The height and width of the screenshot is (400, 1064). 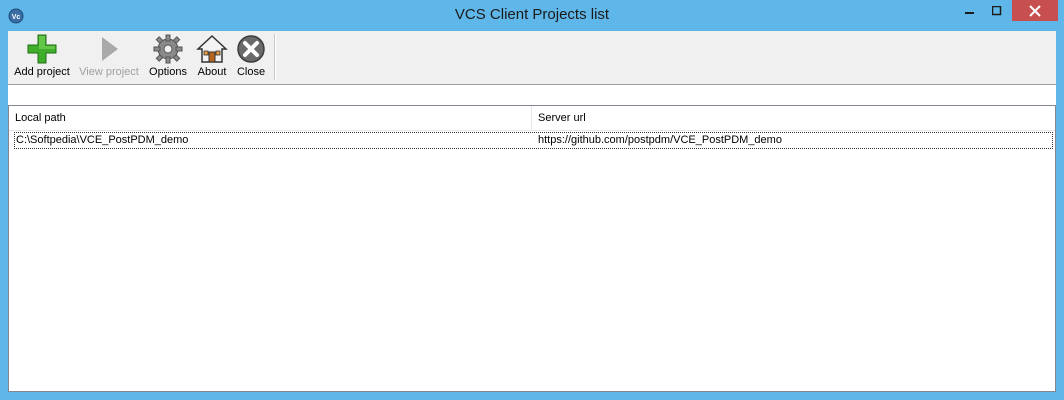 I want to click on minimize-icon, so click(x=969, y=13).